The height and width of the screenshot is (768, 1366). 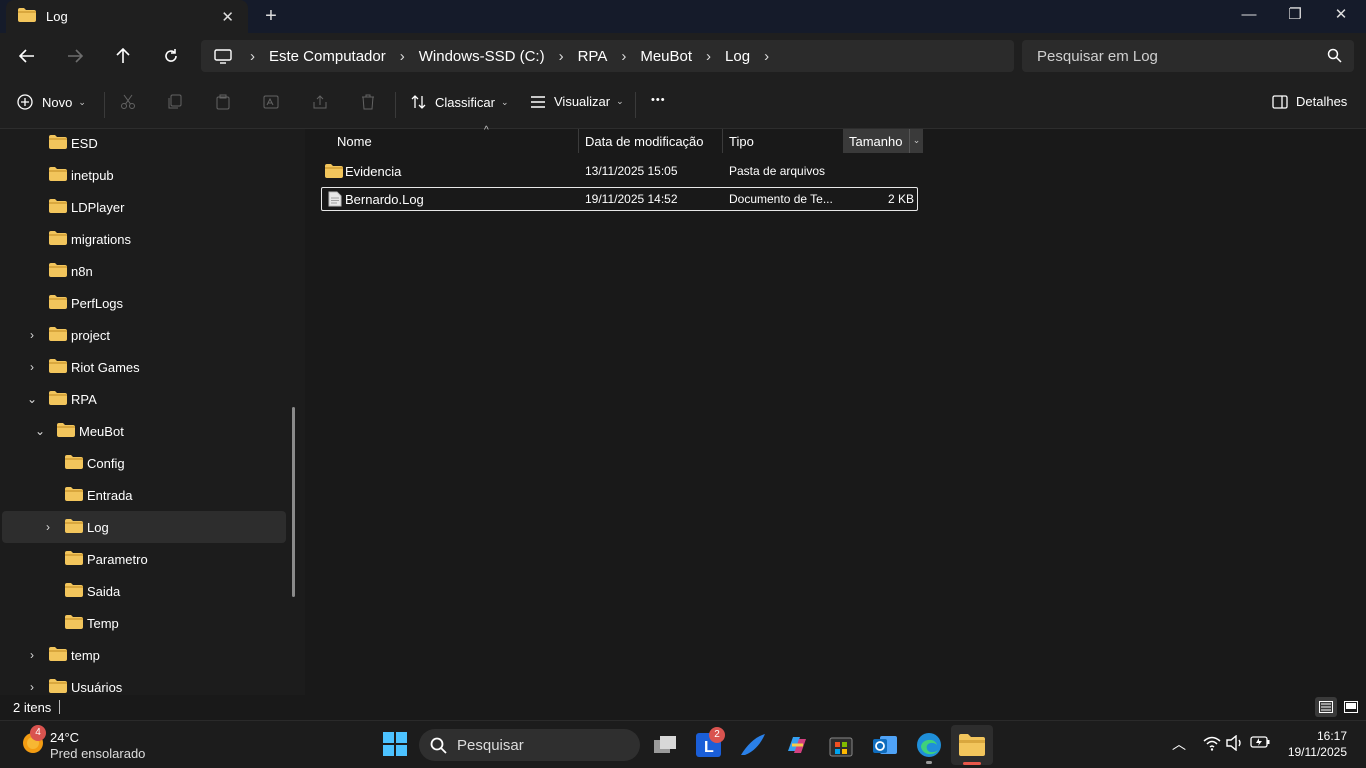 I want to click on l-app-icon: L 2, so click(x=710, y=743).